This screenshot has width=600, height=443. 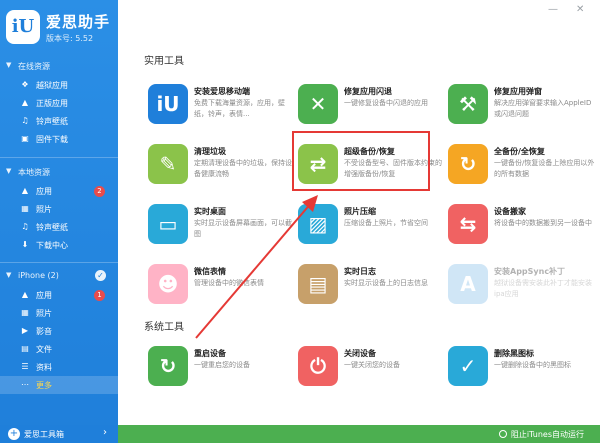 What do you see at coordinates (547, 434) in the screenshot?
I see `block-itunes-label: 阻止iTunes自动运行` at bounding box center [547, 434].